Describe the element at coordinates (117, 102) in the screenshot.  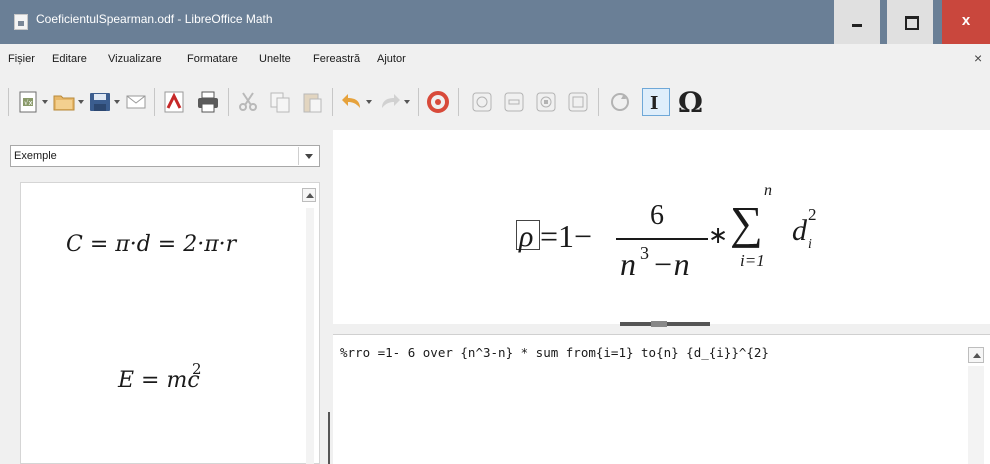
I see `save-dropdown-arrow` at that location.